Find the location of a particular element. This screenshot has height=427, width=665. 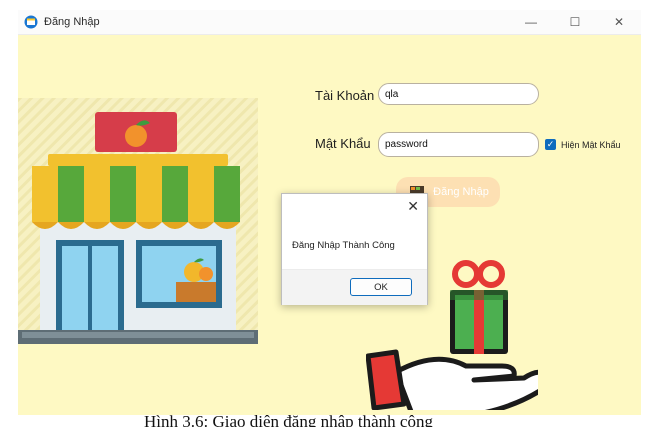

password-input: password is located at coordinates (458, 144).